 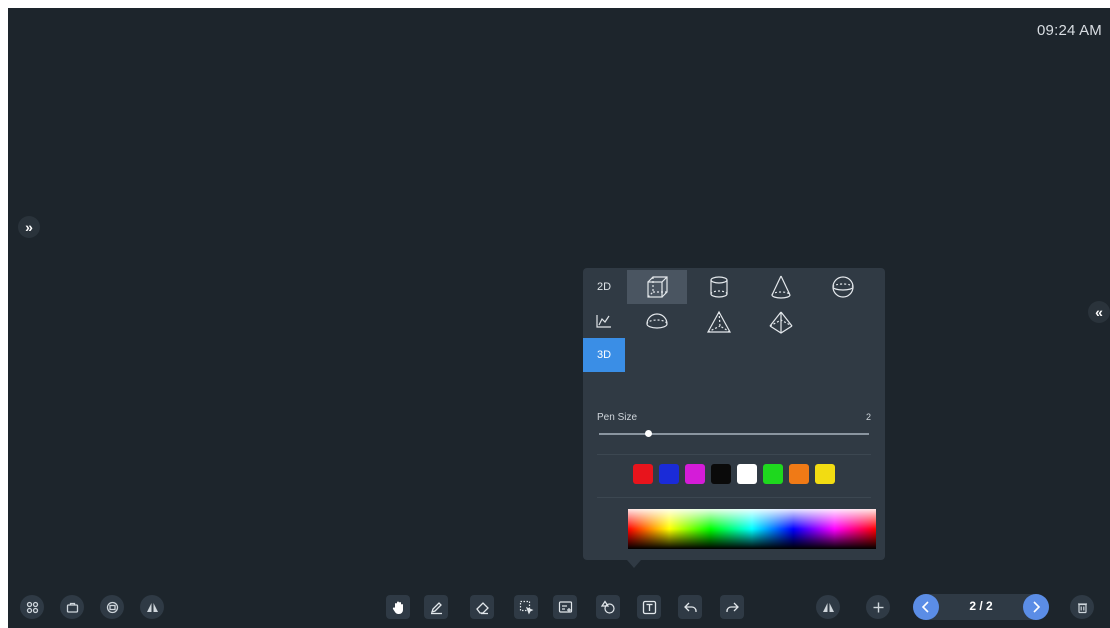 I want to click on shape-cube, so click(x=657, y=287).